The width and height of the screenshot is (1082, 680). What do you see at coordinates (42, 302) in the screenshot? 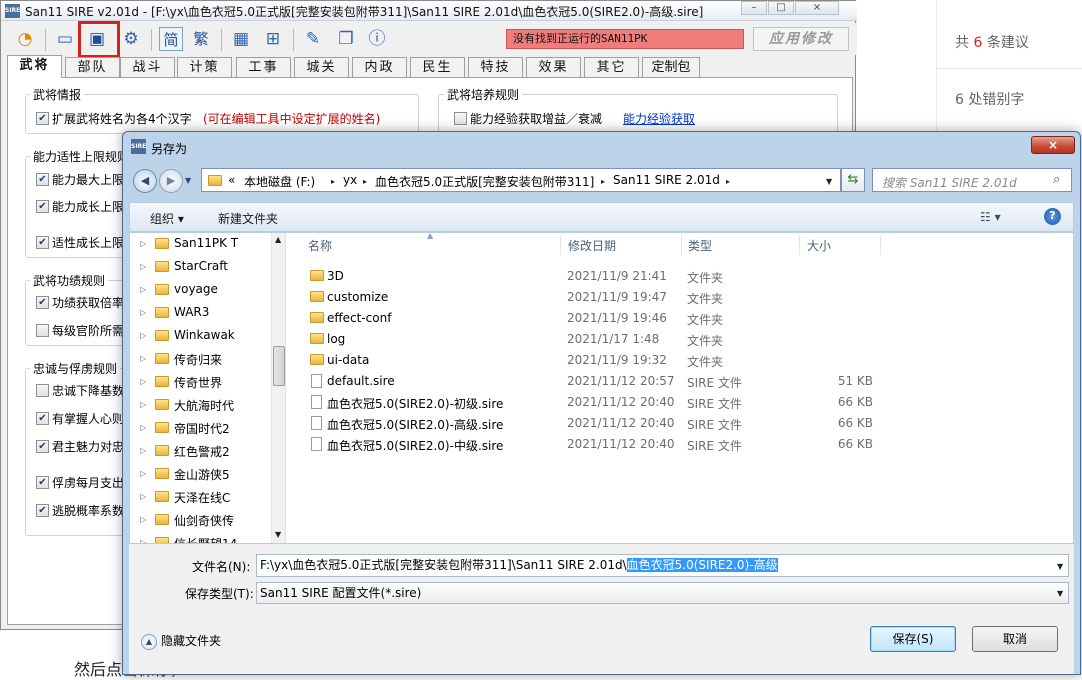
I see `merit-rate-checkbox: ✔` at bounding box center [42, 302].